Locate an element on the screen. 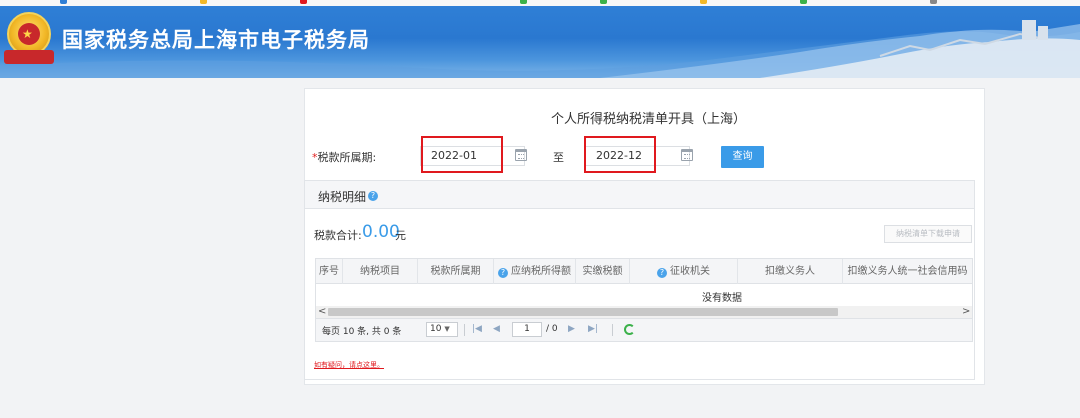  end-period-highlight is located at coordinates (620, 154).